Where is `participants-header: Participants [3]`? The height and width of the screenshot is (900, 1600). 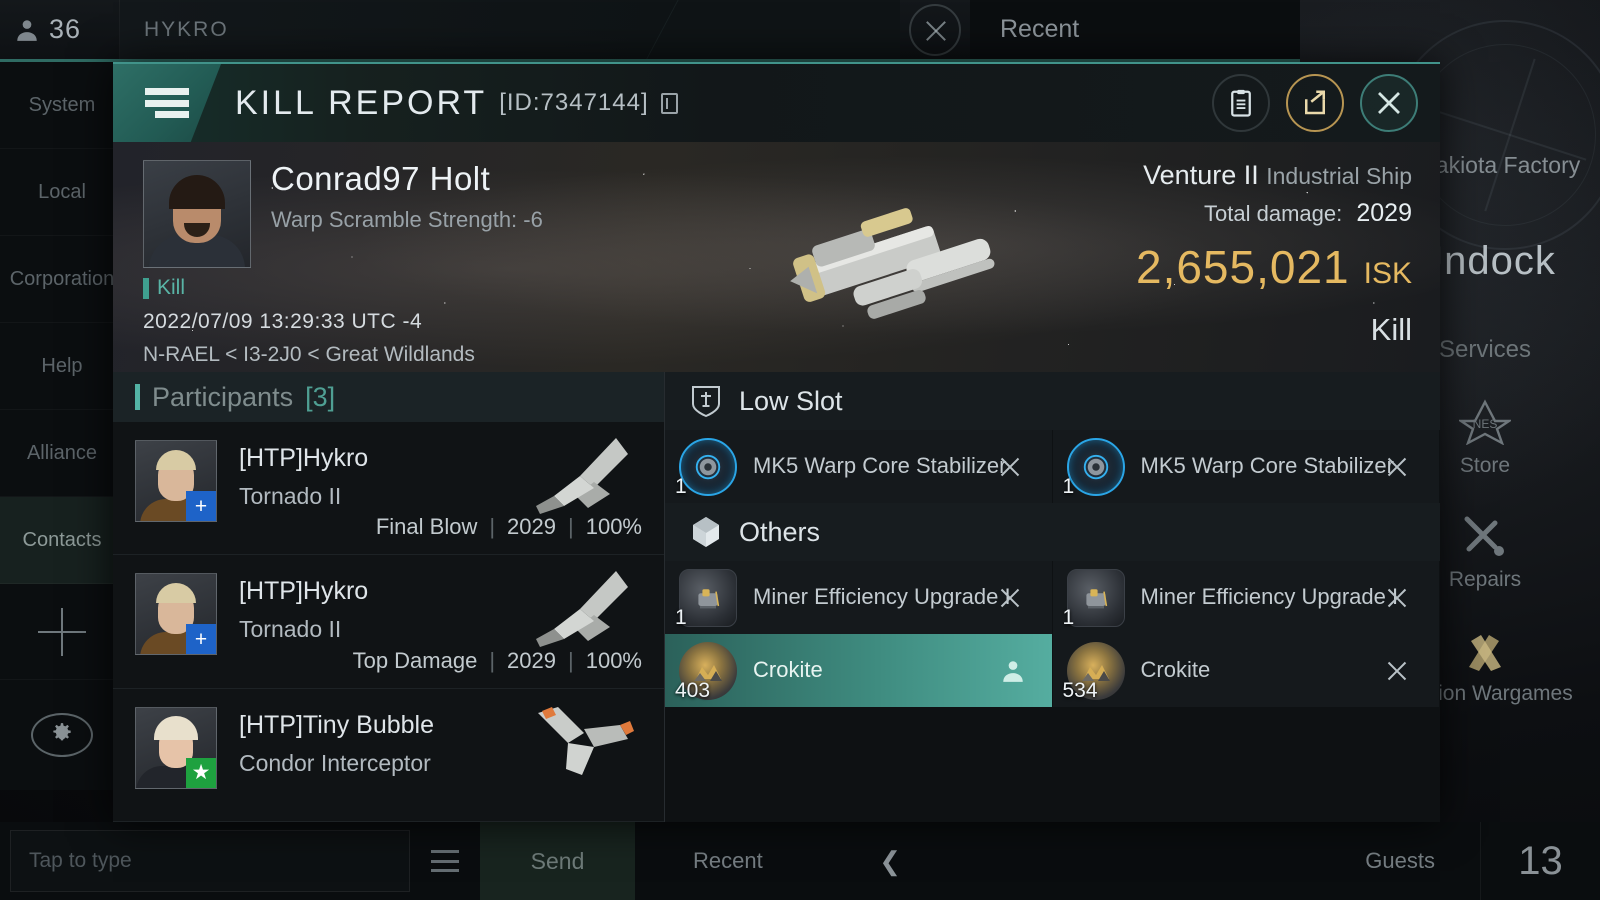 participants-header: Participants [3] is located at coordinates (388, 397).